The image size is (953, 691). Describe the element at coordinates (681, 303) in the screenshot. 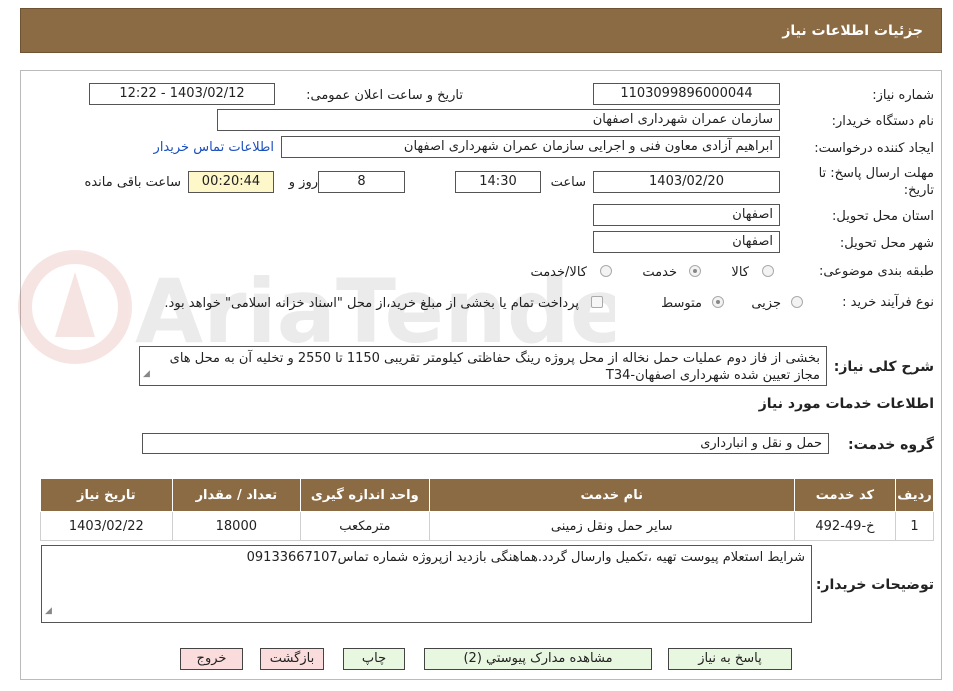

I see `process-option-medium: متوسط` at that location.